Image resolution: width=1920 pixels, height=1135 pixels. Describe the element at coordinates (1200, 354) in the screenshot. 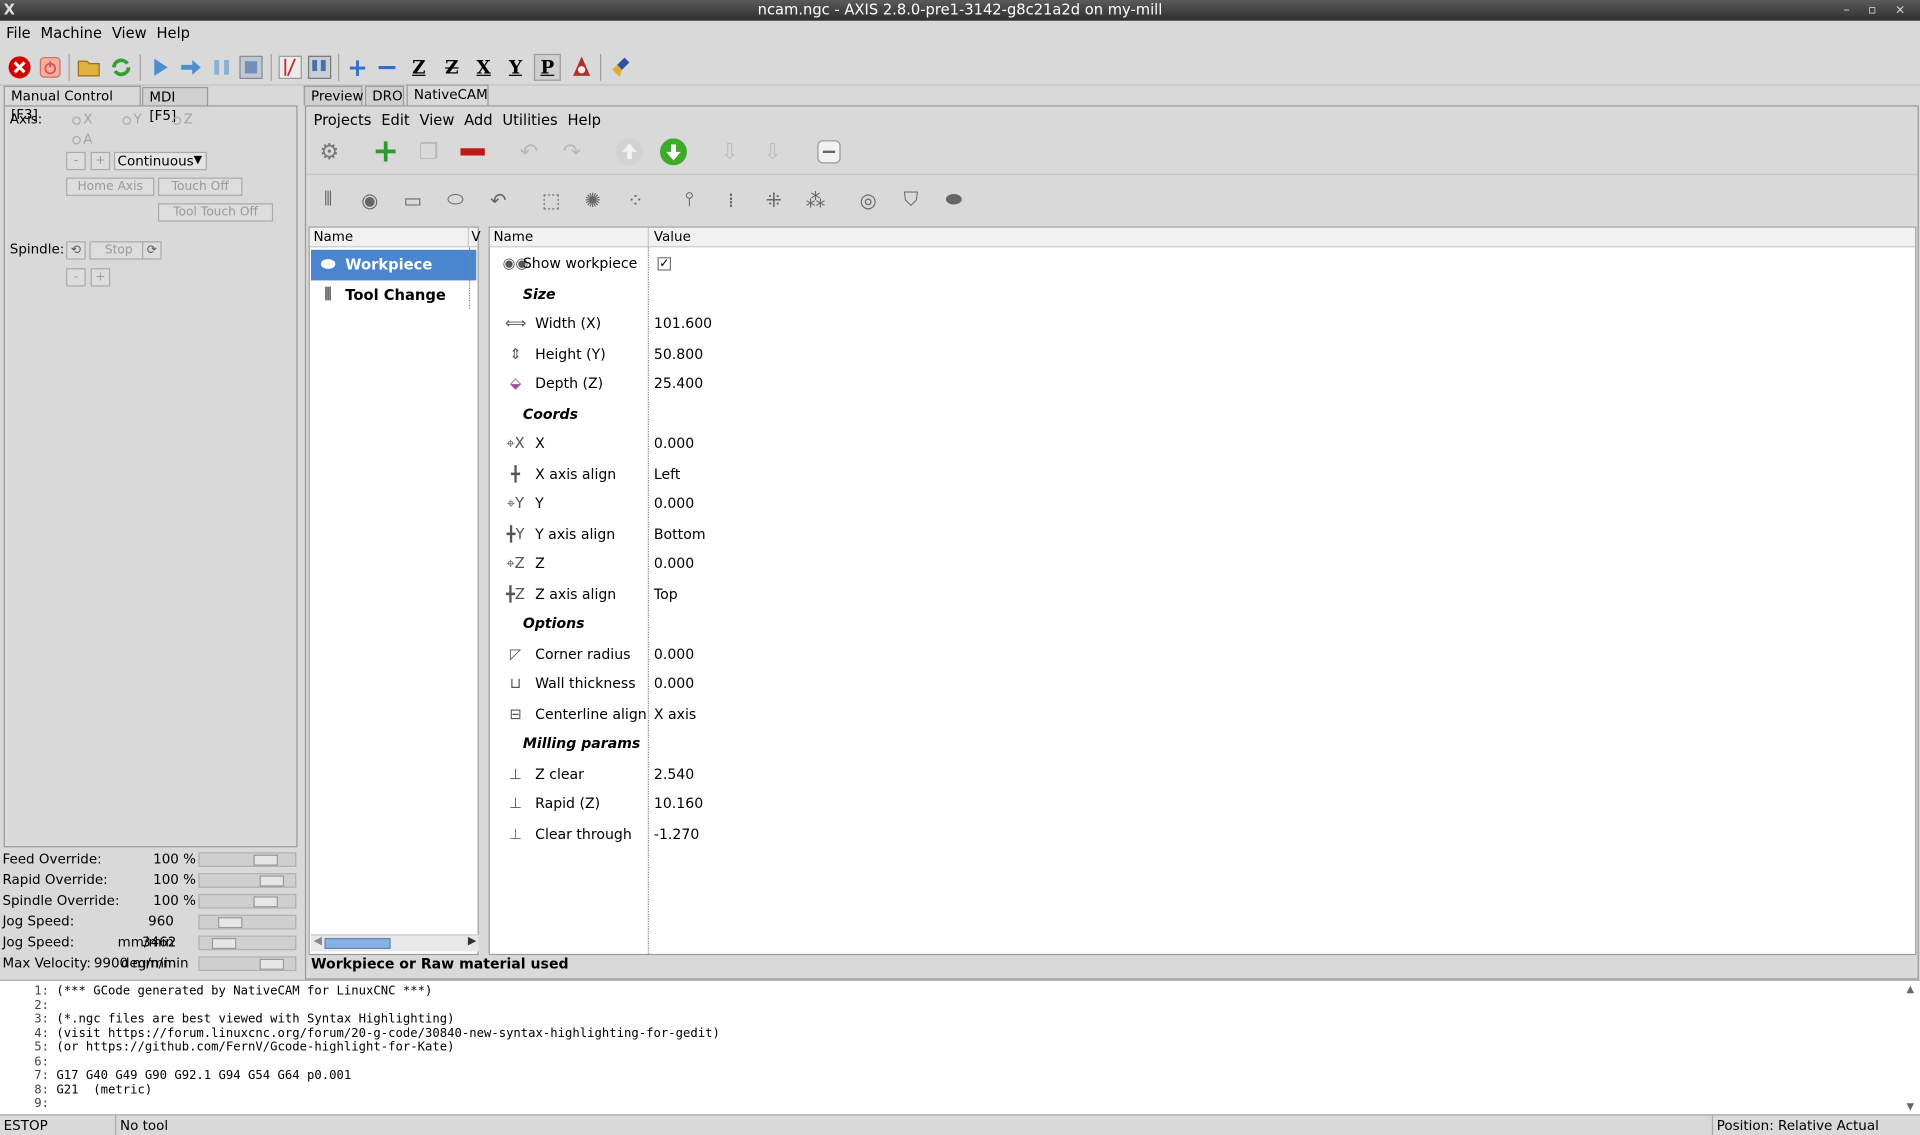

I see `prop-height-y: ⇕ Height (Y) 50.800` at that location.